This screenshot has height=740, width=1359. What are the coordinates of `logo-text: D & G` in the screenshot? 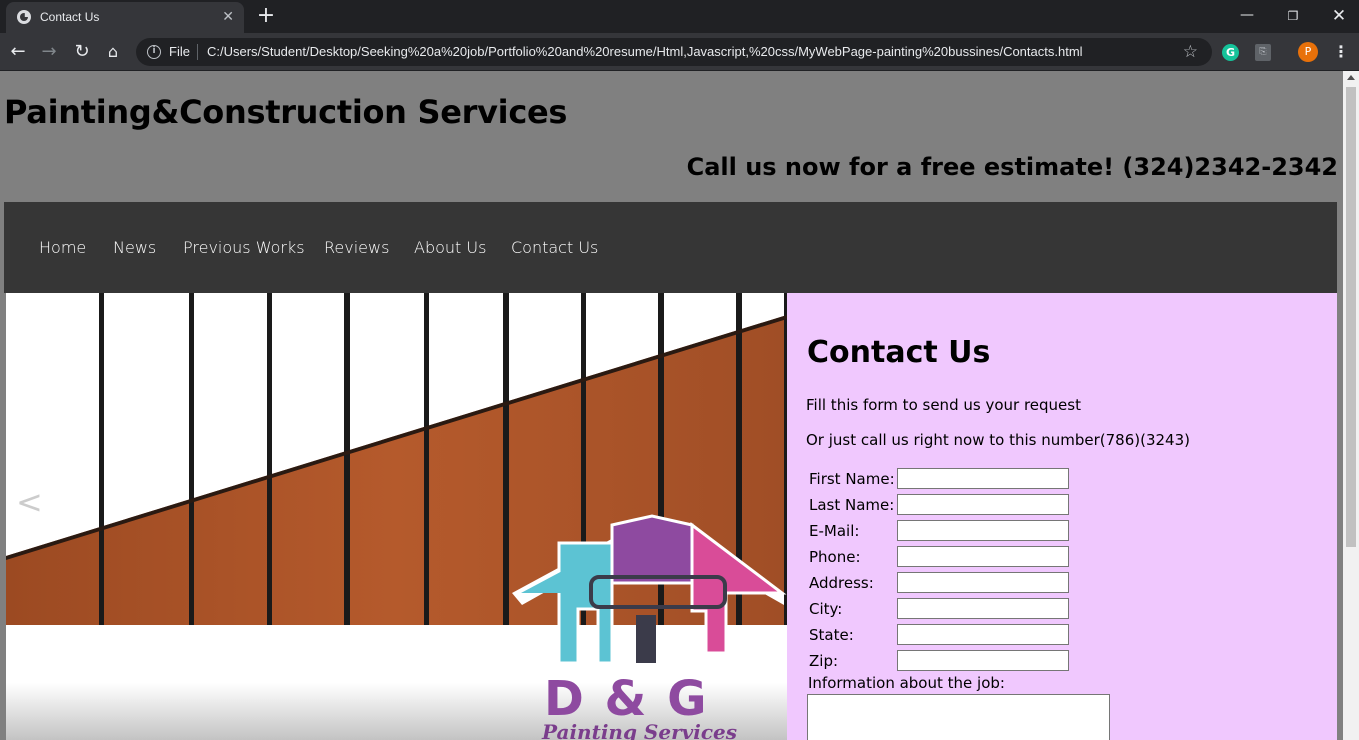 It's located at (626, 699).